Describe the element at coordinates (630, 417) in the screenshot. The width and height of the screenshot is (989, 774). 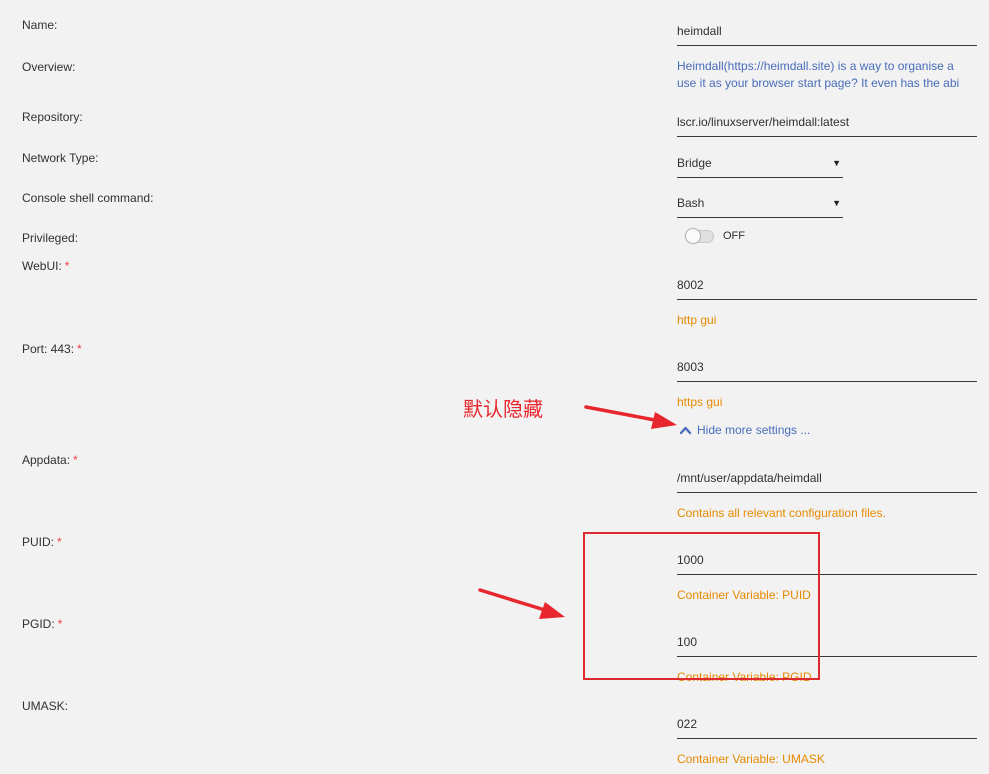
I see `arrow-to-more-settings` at that location.